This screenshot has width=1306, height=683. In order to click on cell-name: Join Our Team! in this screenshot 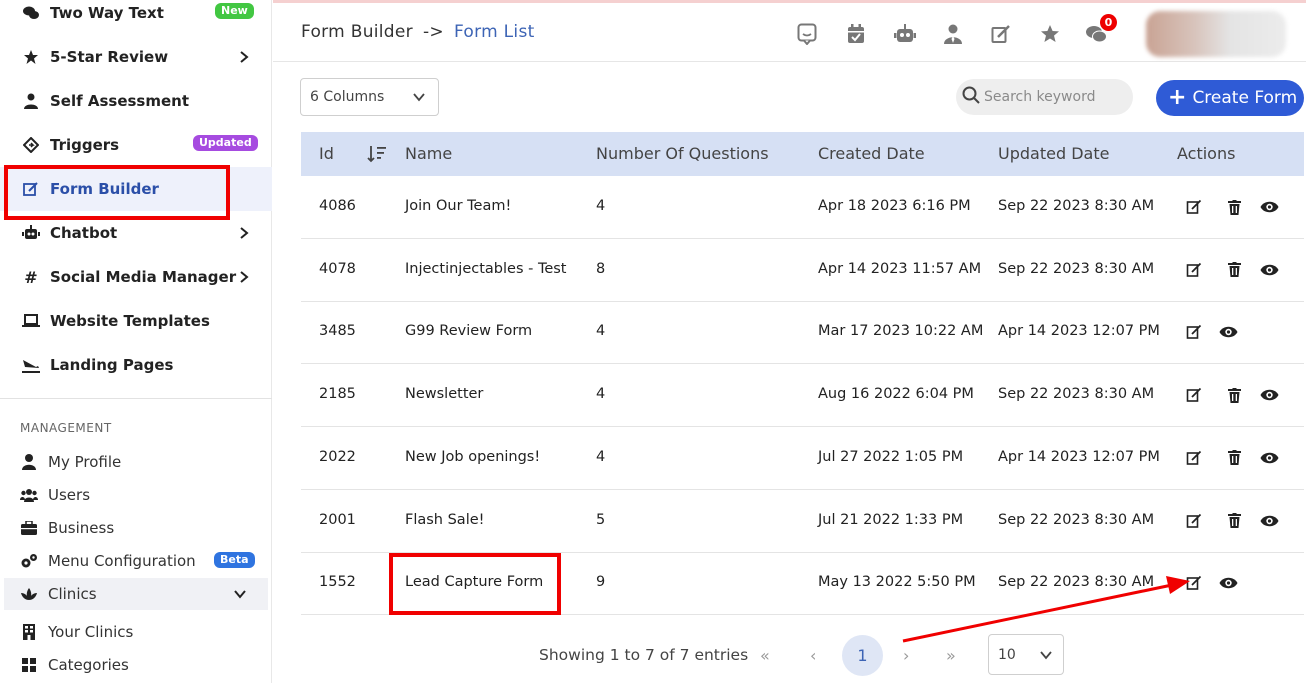, I will do `click(458, 206)`.